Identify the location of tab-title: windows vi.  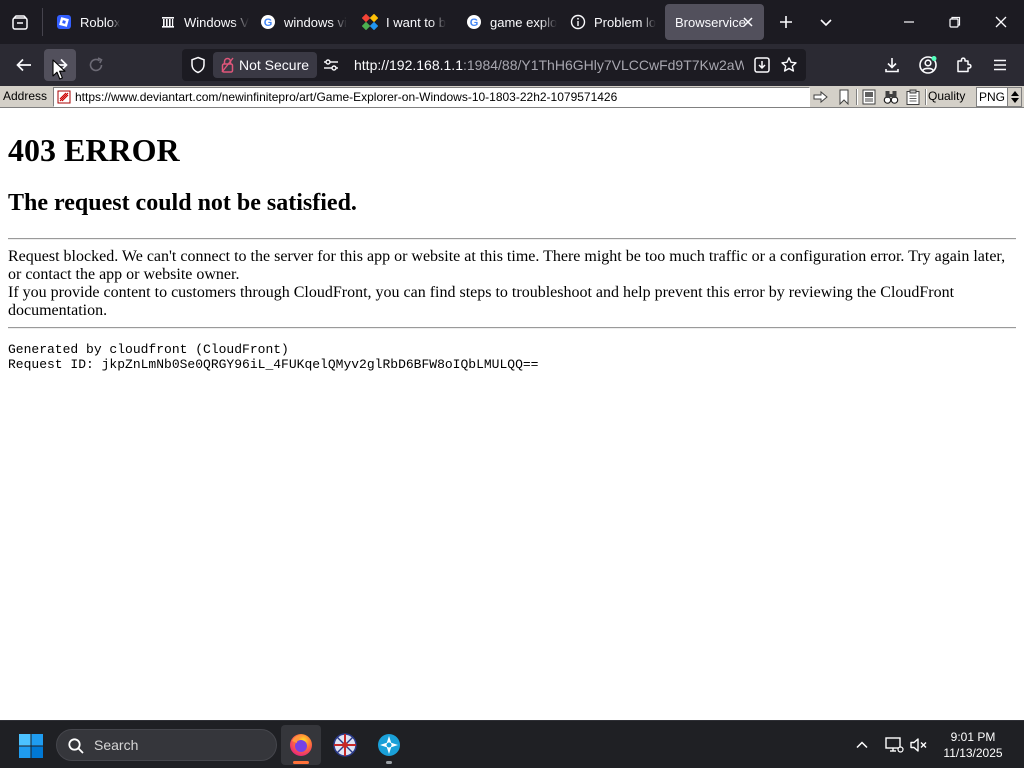
(315, 22).